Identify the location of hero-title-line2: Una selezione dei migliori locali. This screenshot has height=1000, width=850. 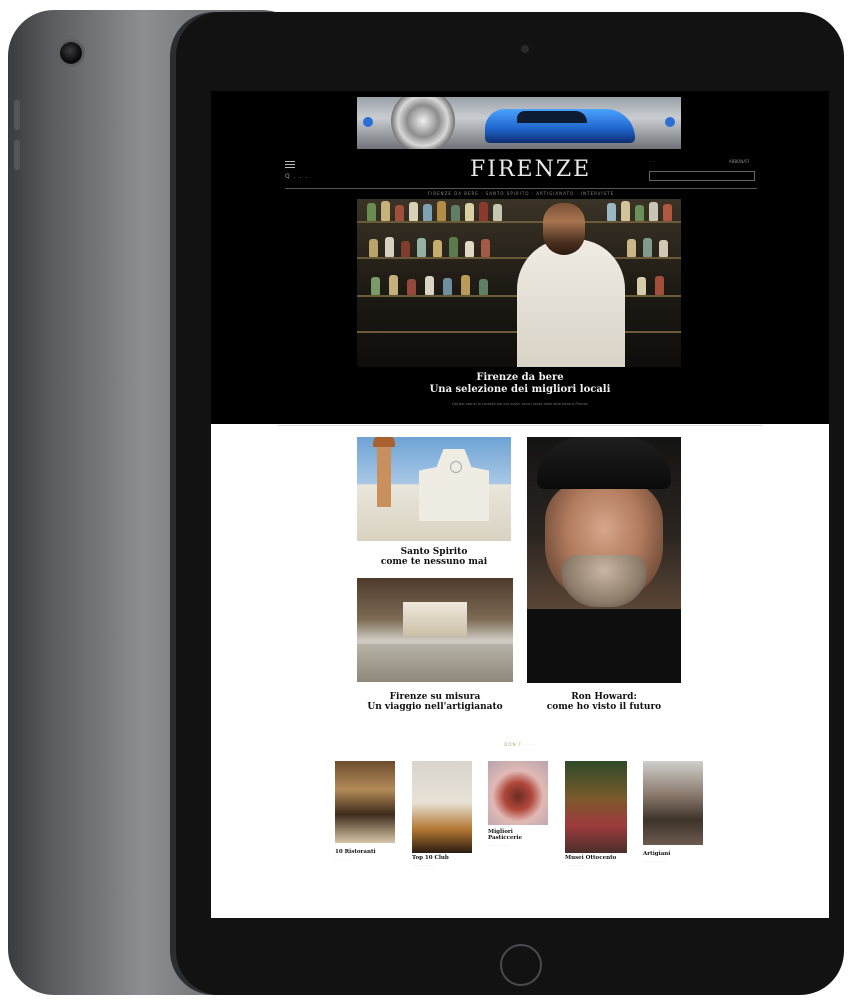
(520, 390).